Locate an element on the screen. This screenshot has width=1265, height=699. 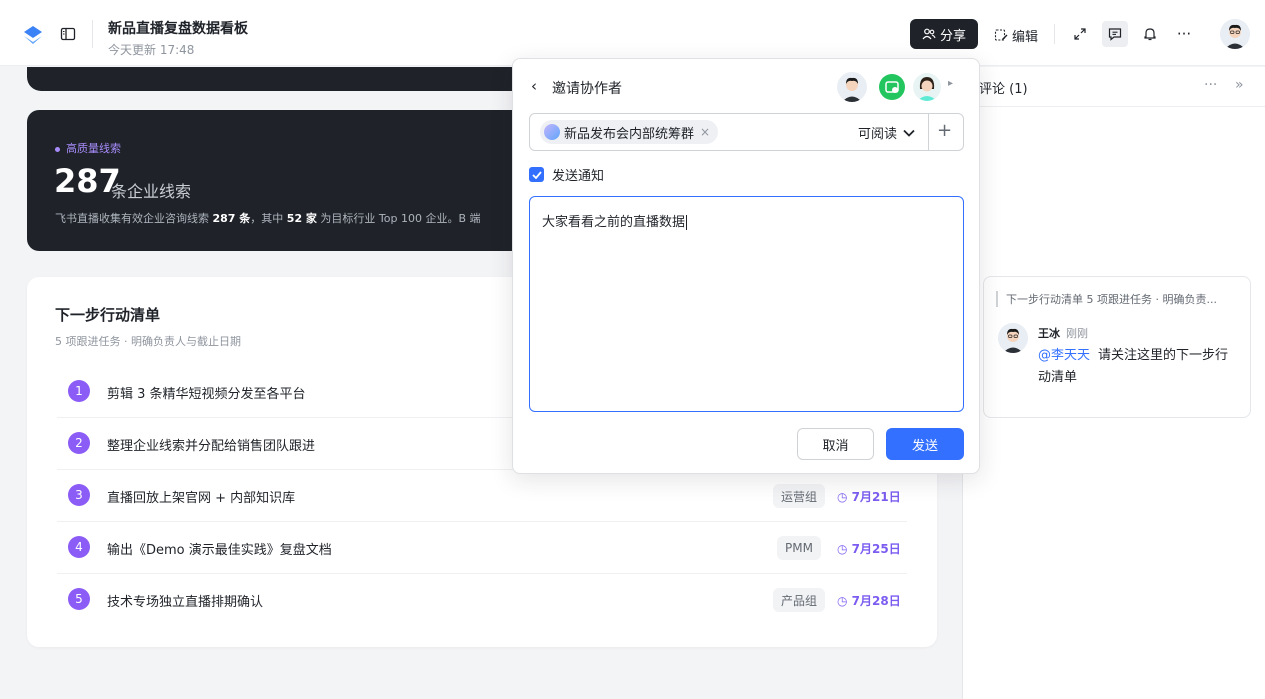
row-text: 整理企业线索并分配给销售团队跟进 is located at coordinates (211, 446).